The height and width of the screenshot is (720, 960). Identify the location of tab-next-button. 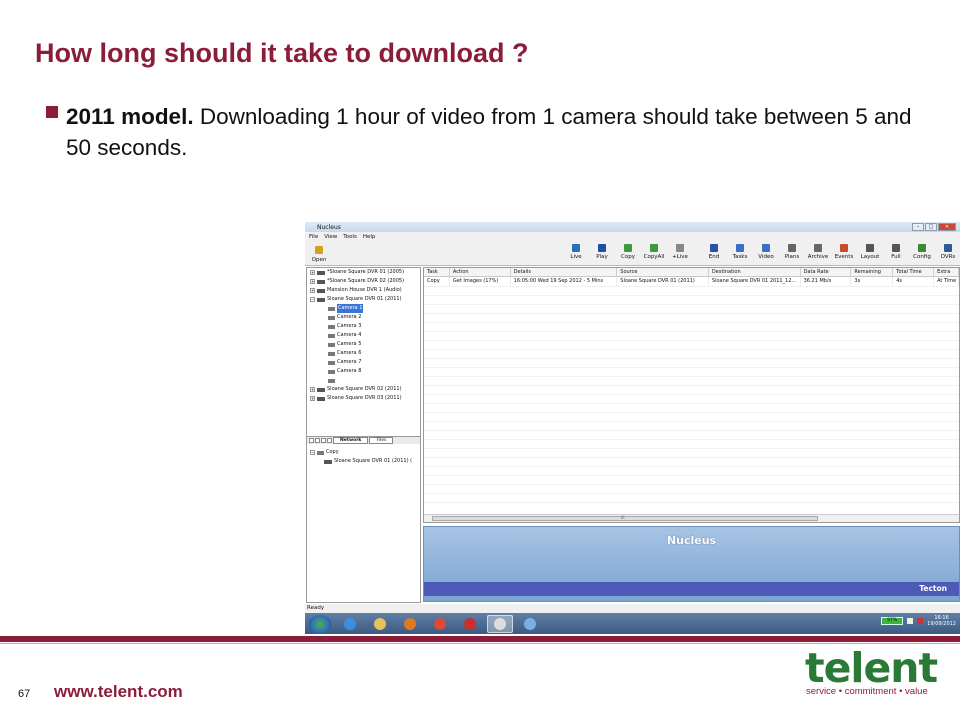
(323, 440).